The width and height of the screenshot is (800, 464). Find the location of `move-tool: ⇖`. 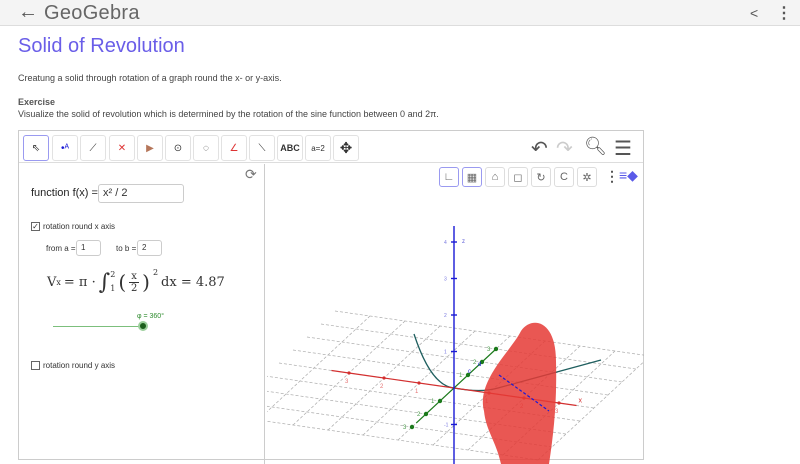

move-tool: ⇖ is located at coordinates (36, 148).